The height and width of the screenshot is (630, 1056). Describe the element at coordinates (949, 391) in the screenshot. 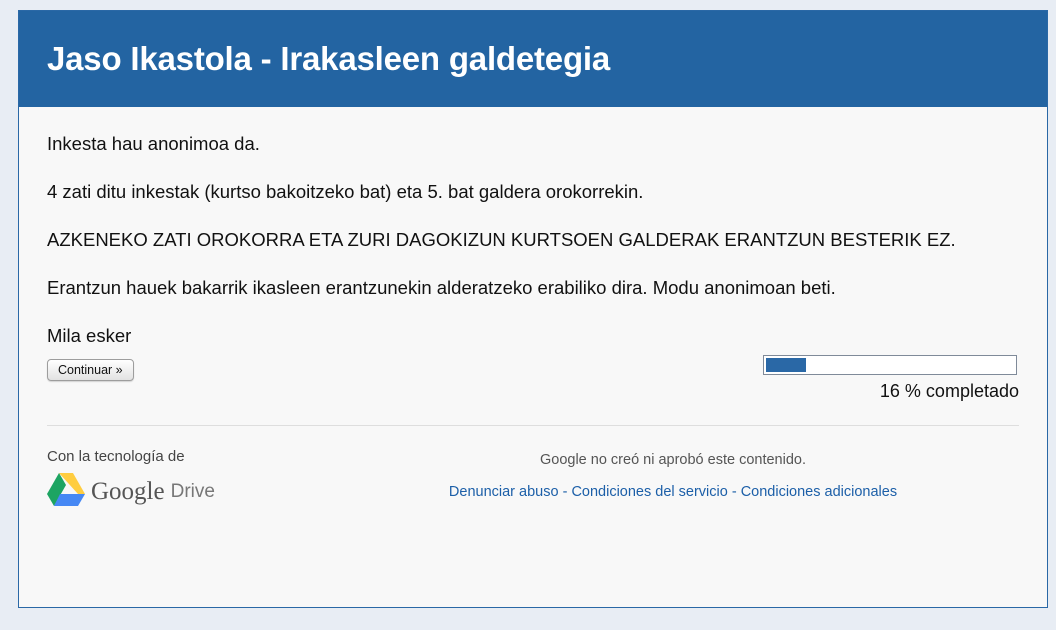

I see `progress-label: 16 % completado` at that location.